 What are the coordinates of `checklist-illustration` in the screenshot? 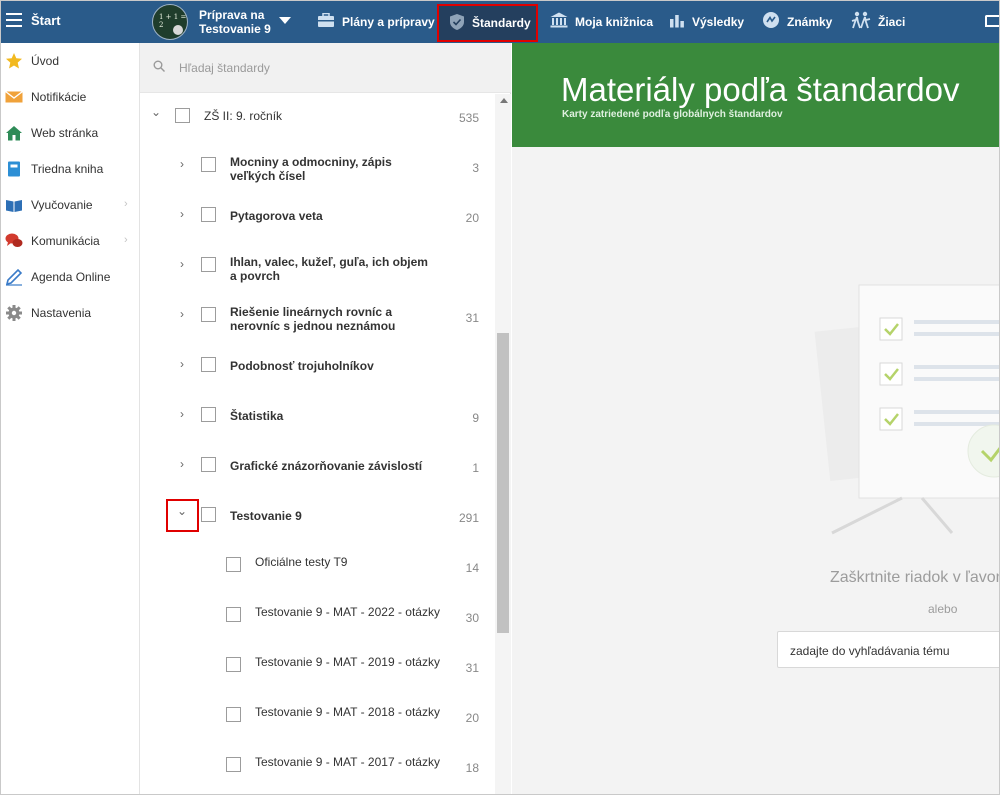 It's located at (901, 414).